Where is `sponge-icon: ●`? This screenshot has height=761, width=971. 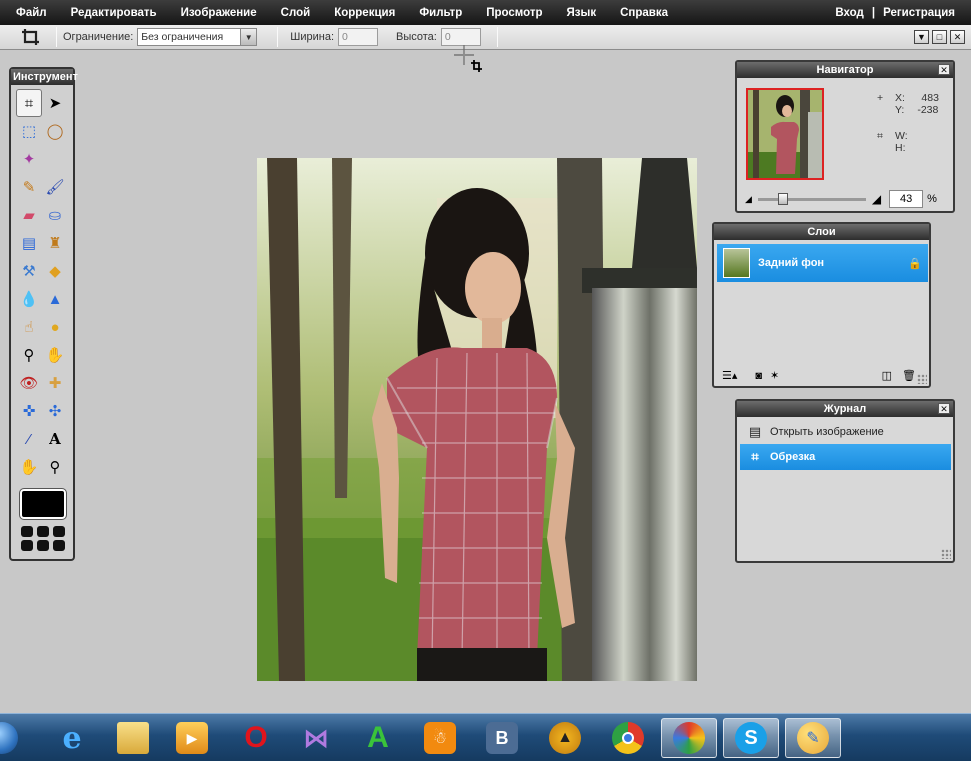
sponge-icon: ● is located at coordinates (55, 327).